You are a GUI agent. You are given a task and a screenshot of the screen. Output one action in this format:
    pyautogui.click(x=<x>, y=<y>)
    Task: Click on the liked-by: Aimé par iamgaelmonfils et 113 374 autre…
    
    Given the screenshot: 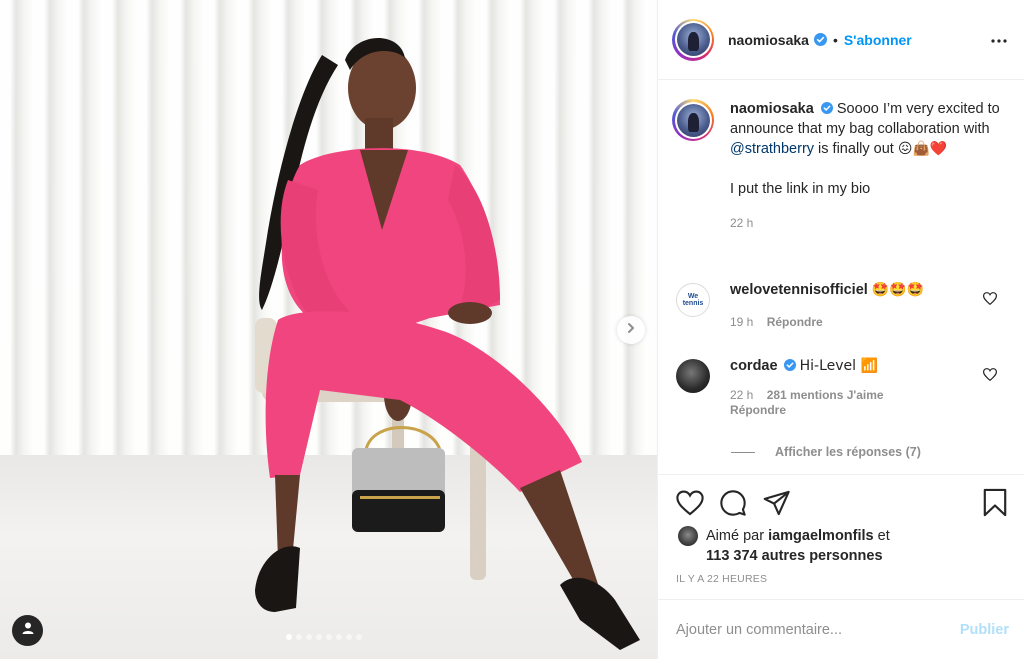 What is the action you would take?
    pyautogui.click(x=784, y=546)
    